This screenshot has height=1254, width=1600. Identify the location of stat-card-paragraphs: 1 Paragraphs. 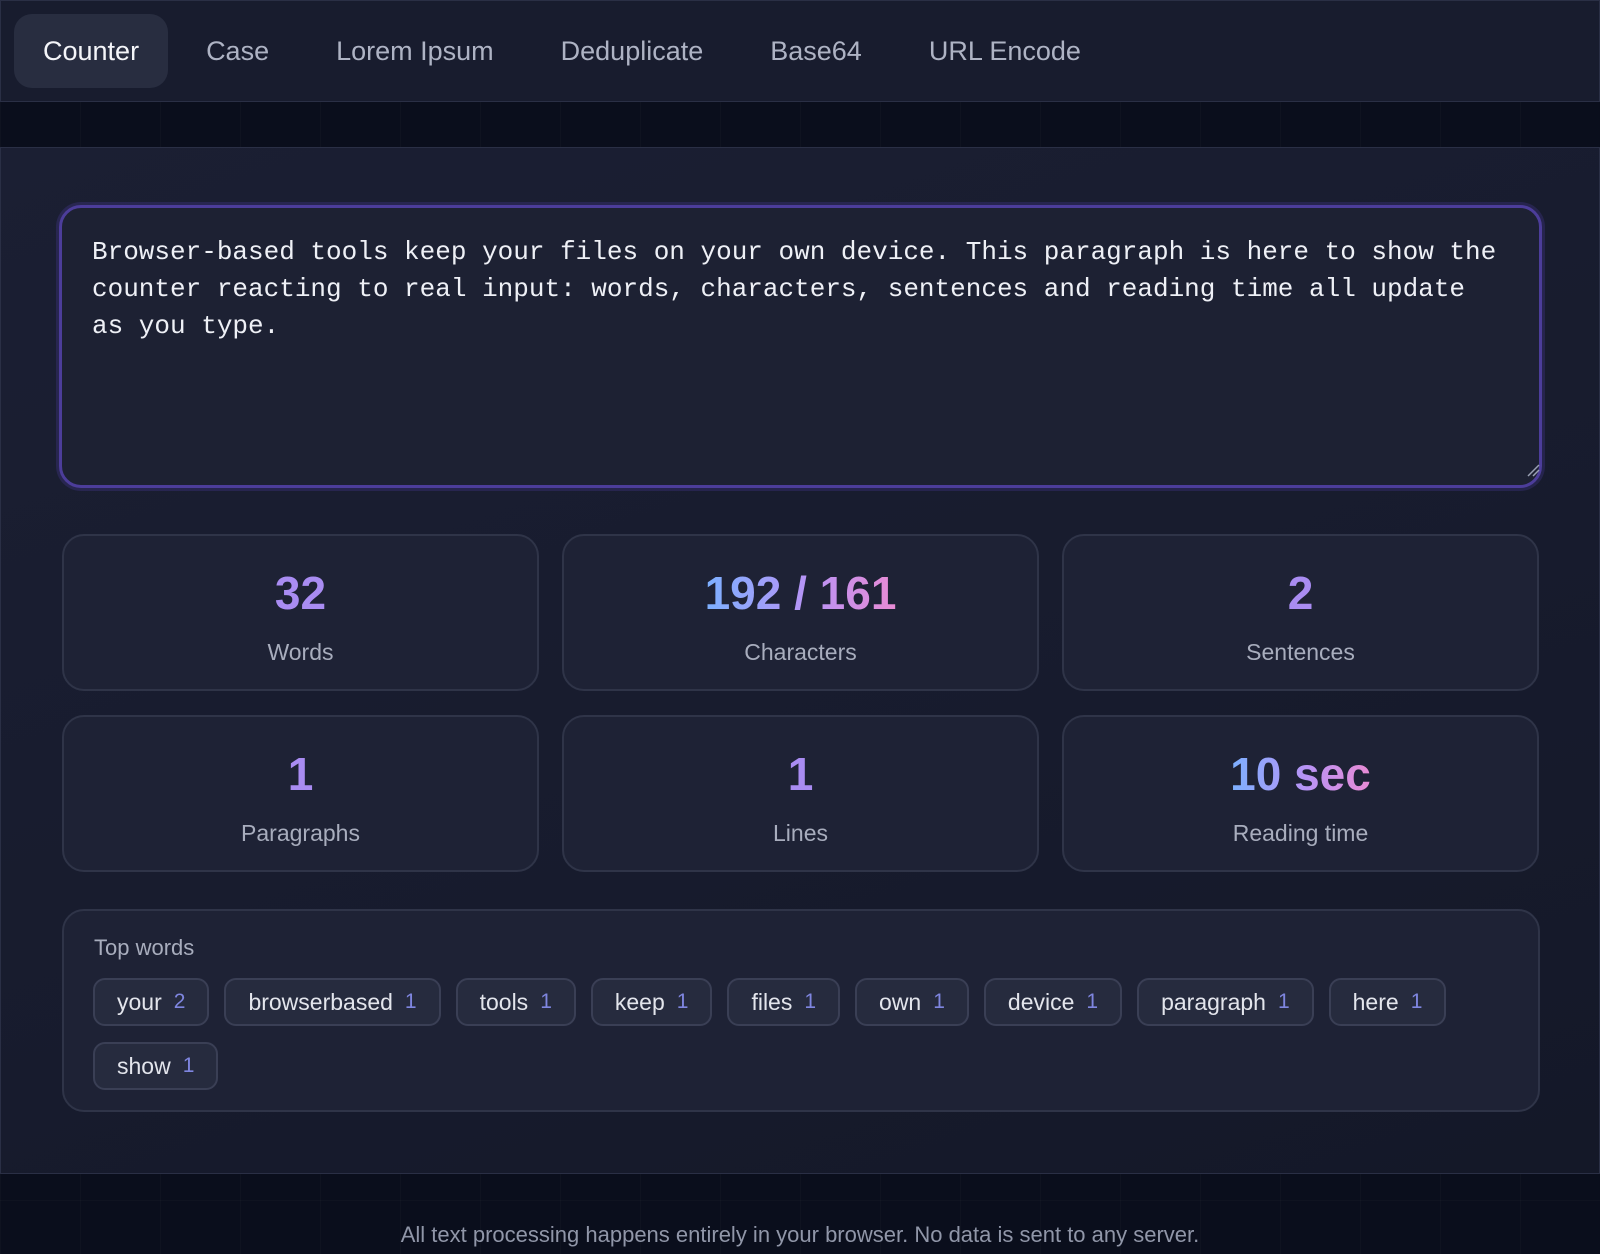
(300, 793).